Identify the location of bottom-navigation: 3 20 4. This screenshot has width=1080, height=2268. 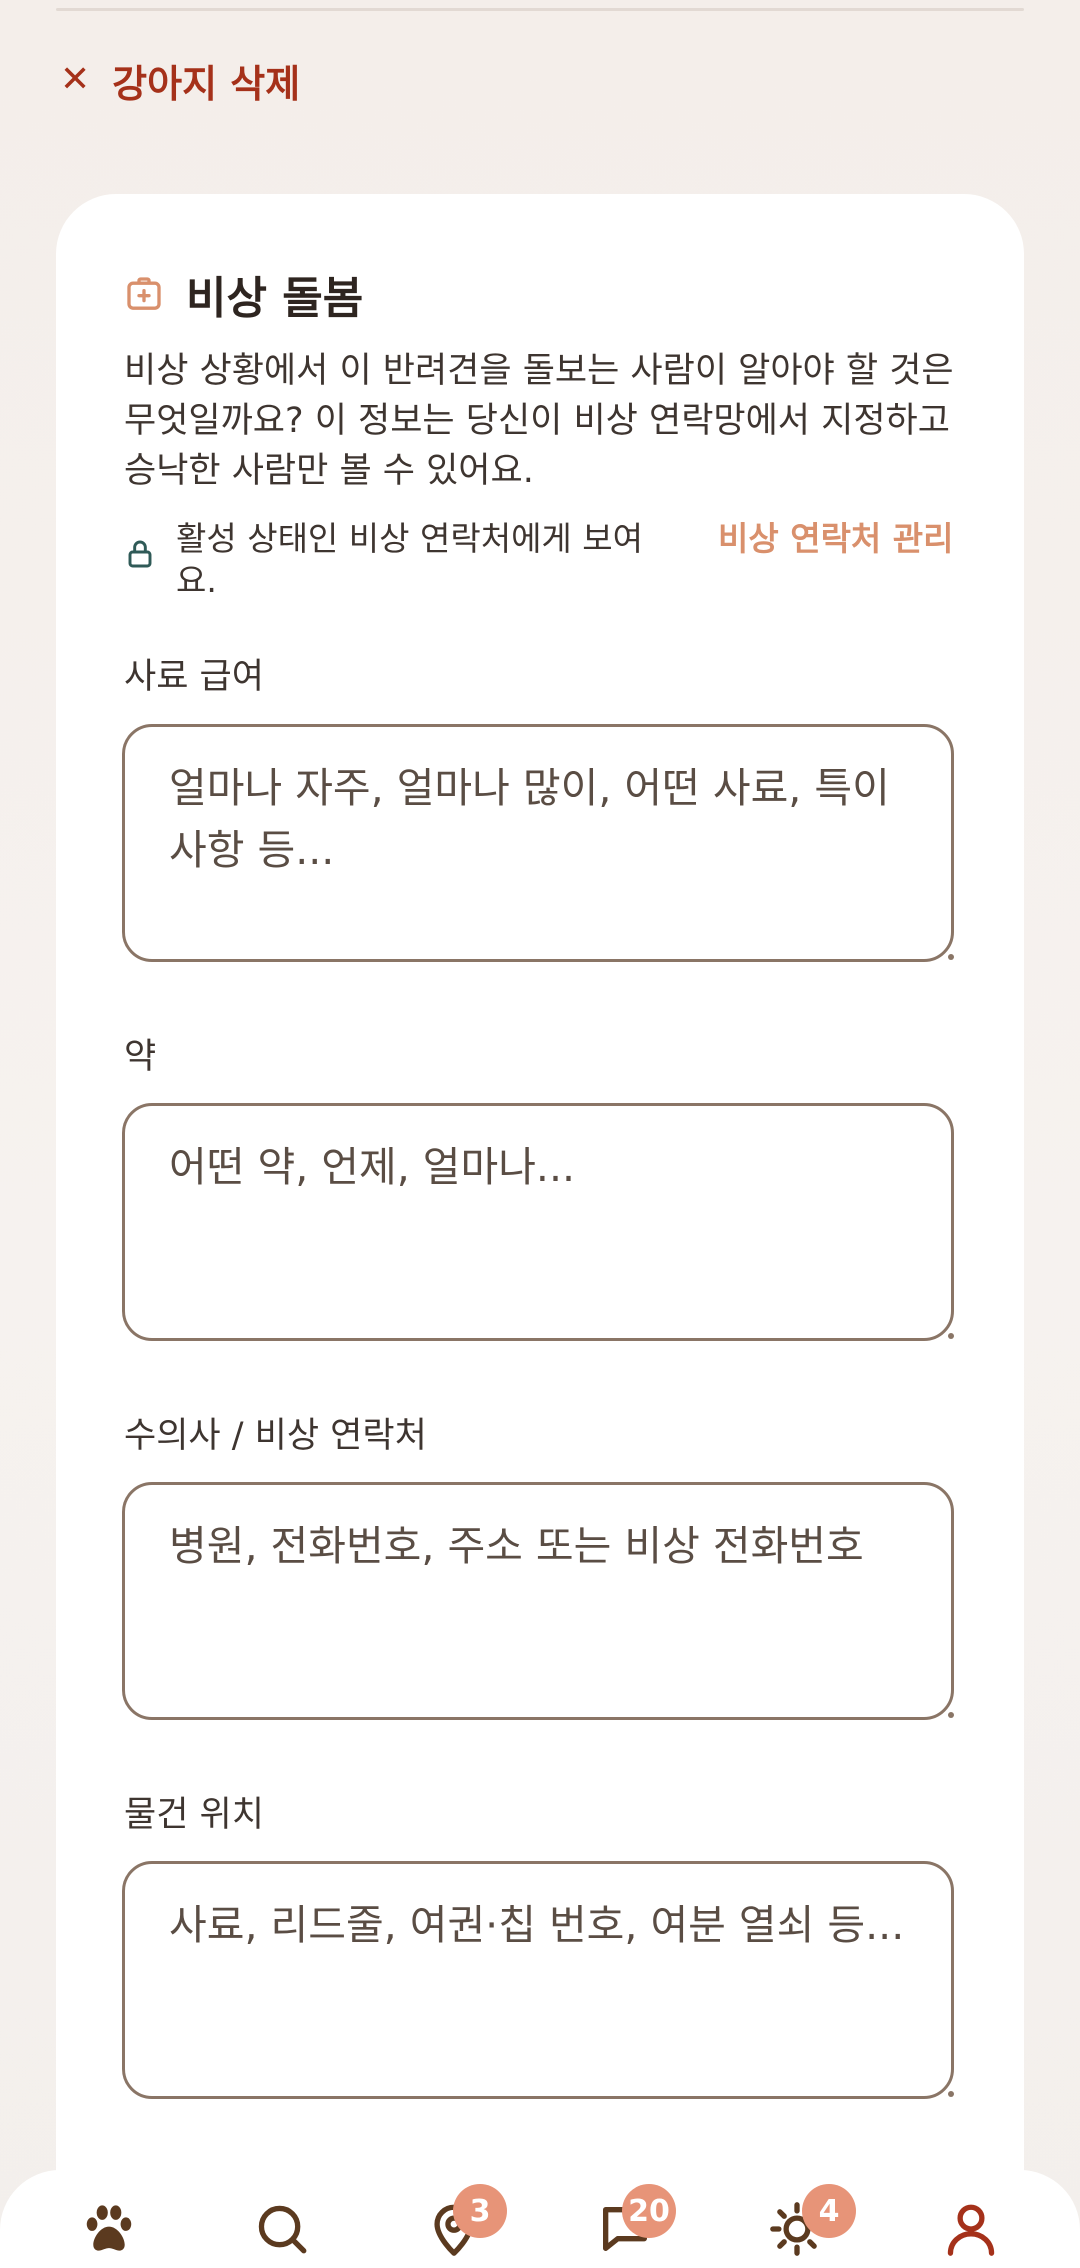
(540, 2219).